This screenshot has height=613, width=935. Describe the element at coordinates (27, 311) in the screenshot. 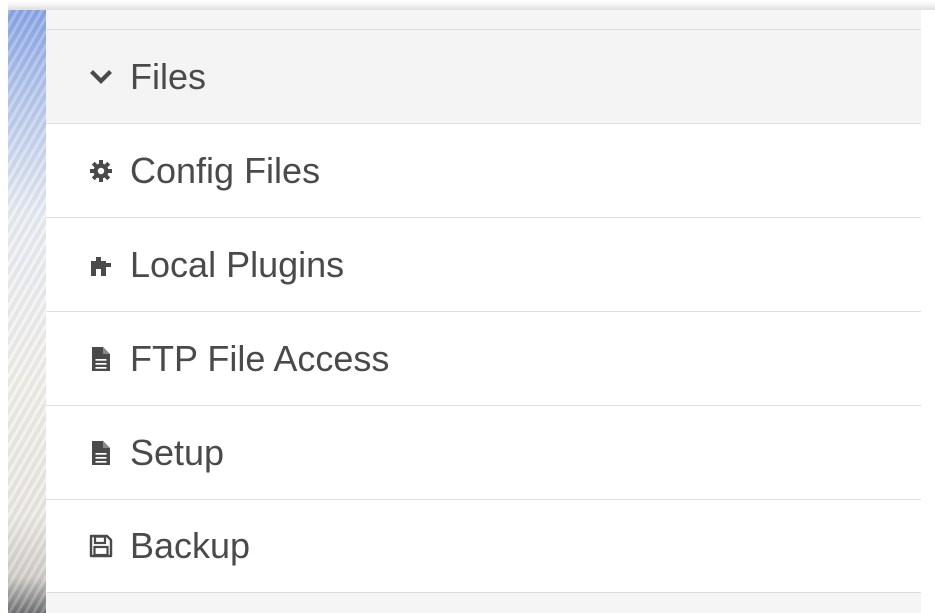

I see `background-image-strip` at that location.